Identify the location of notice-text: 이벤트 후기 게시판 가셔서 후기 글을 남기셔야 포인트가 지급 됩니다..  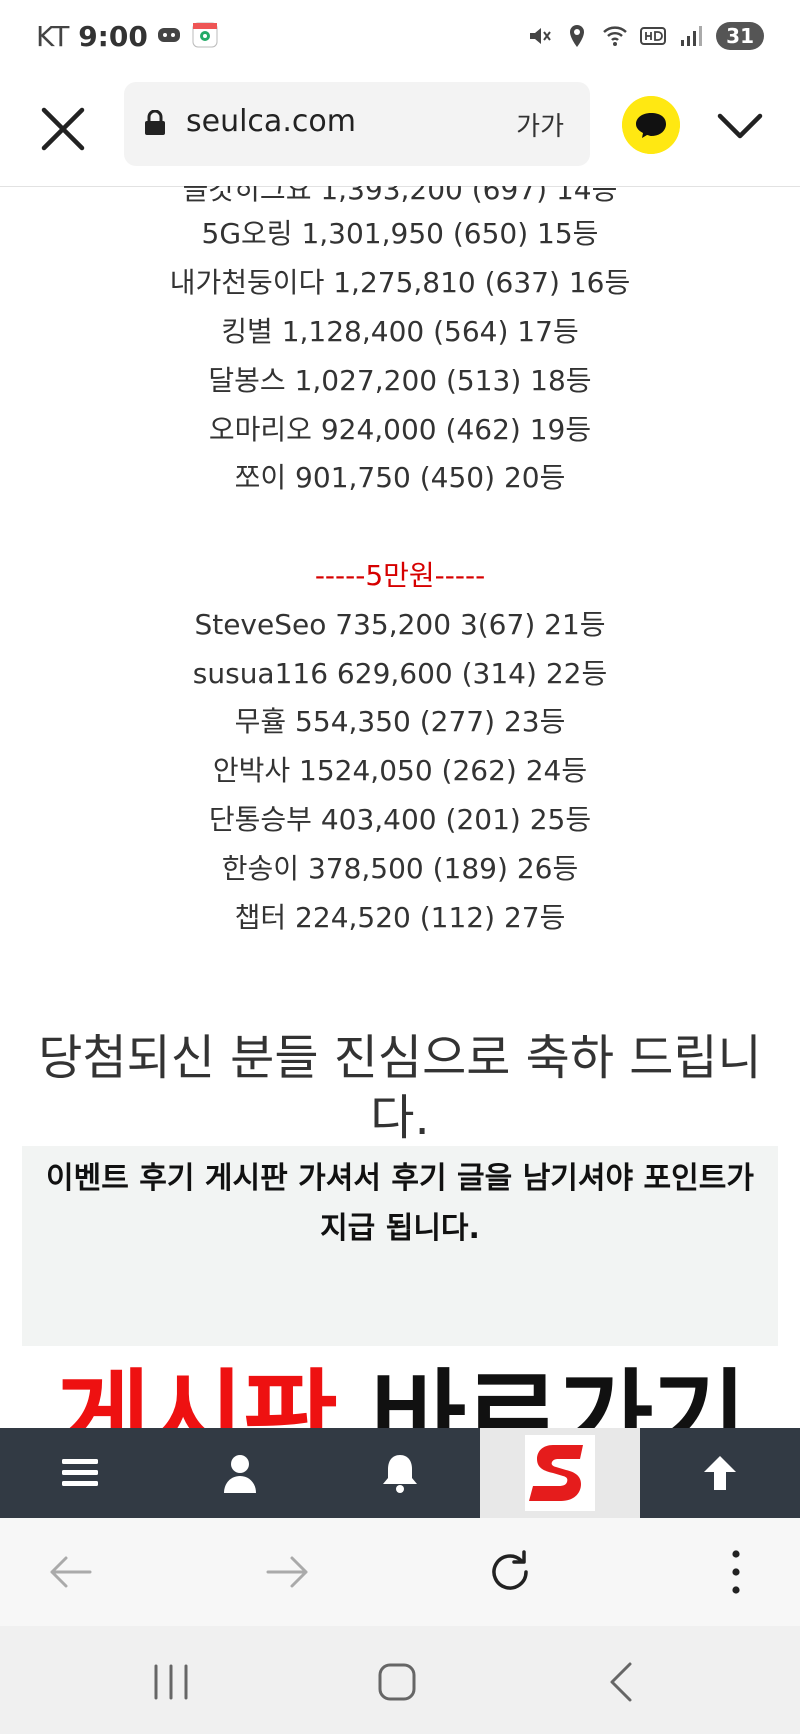
(400, 1203).